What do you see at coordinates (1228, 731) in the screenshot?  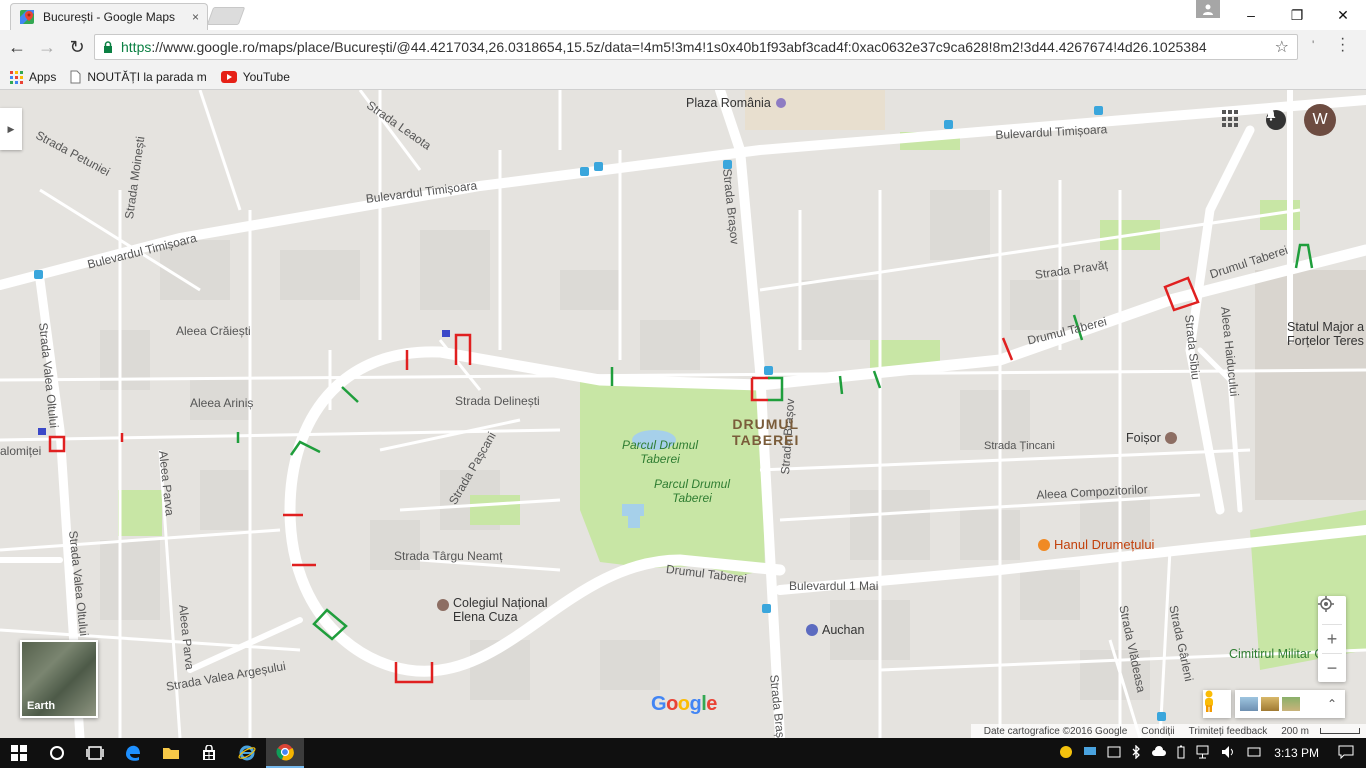 I see `feedback-link: Trimiteți feedback` at bounding box center [1228, 731].